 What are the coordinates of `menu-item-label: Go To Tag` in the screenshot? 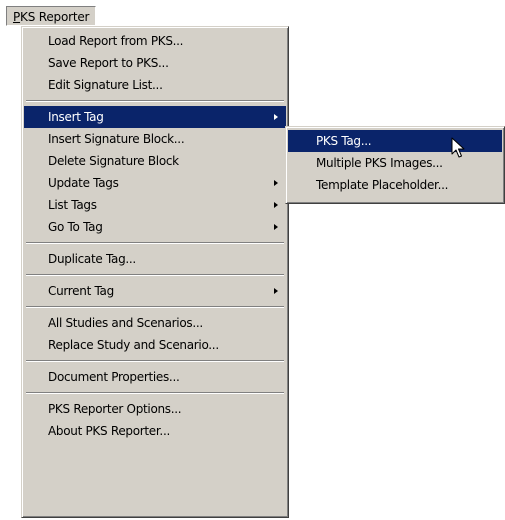 It's located at (75, 227).